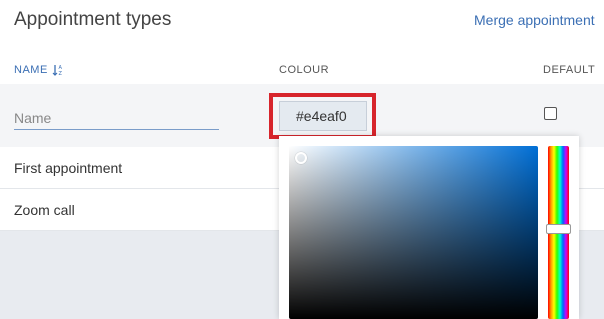  I want to click on column-header-name-label: NAME, so click(31, 70).